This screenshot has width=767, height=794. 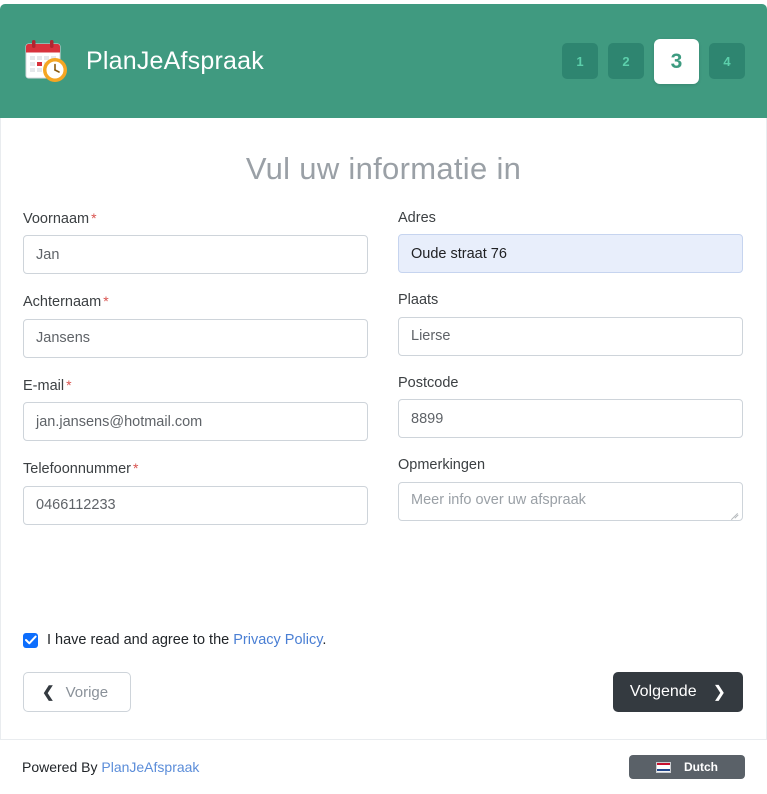 I want to click on field-adres: Adres Oude straat 76, so click(x=570, y=242).